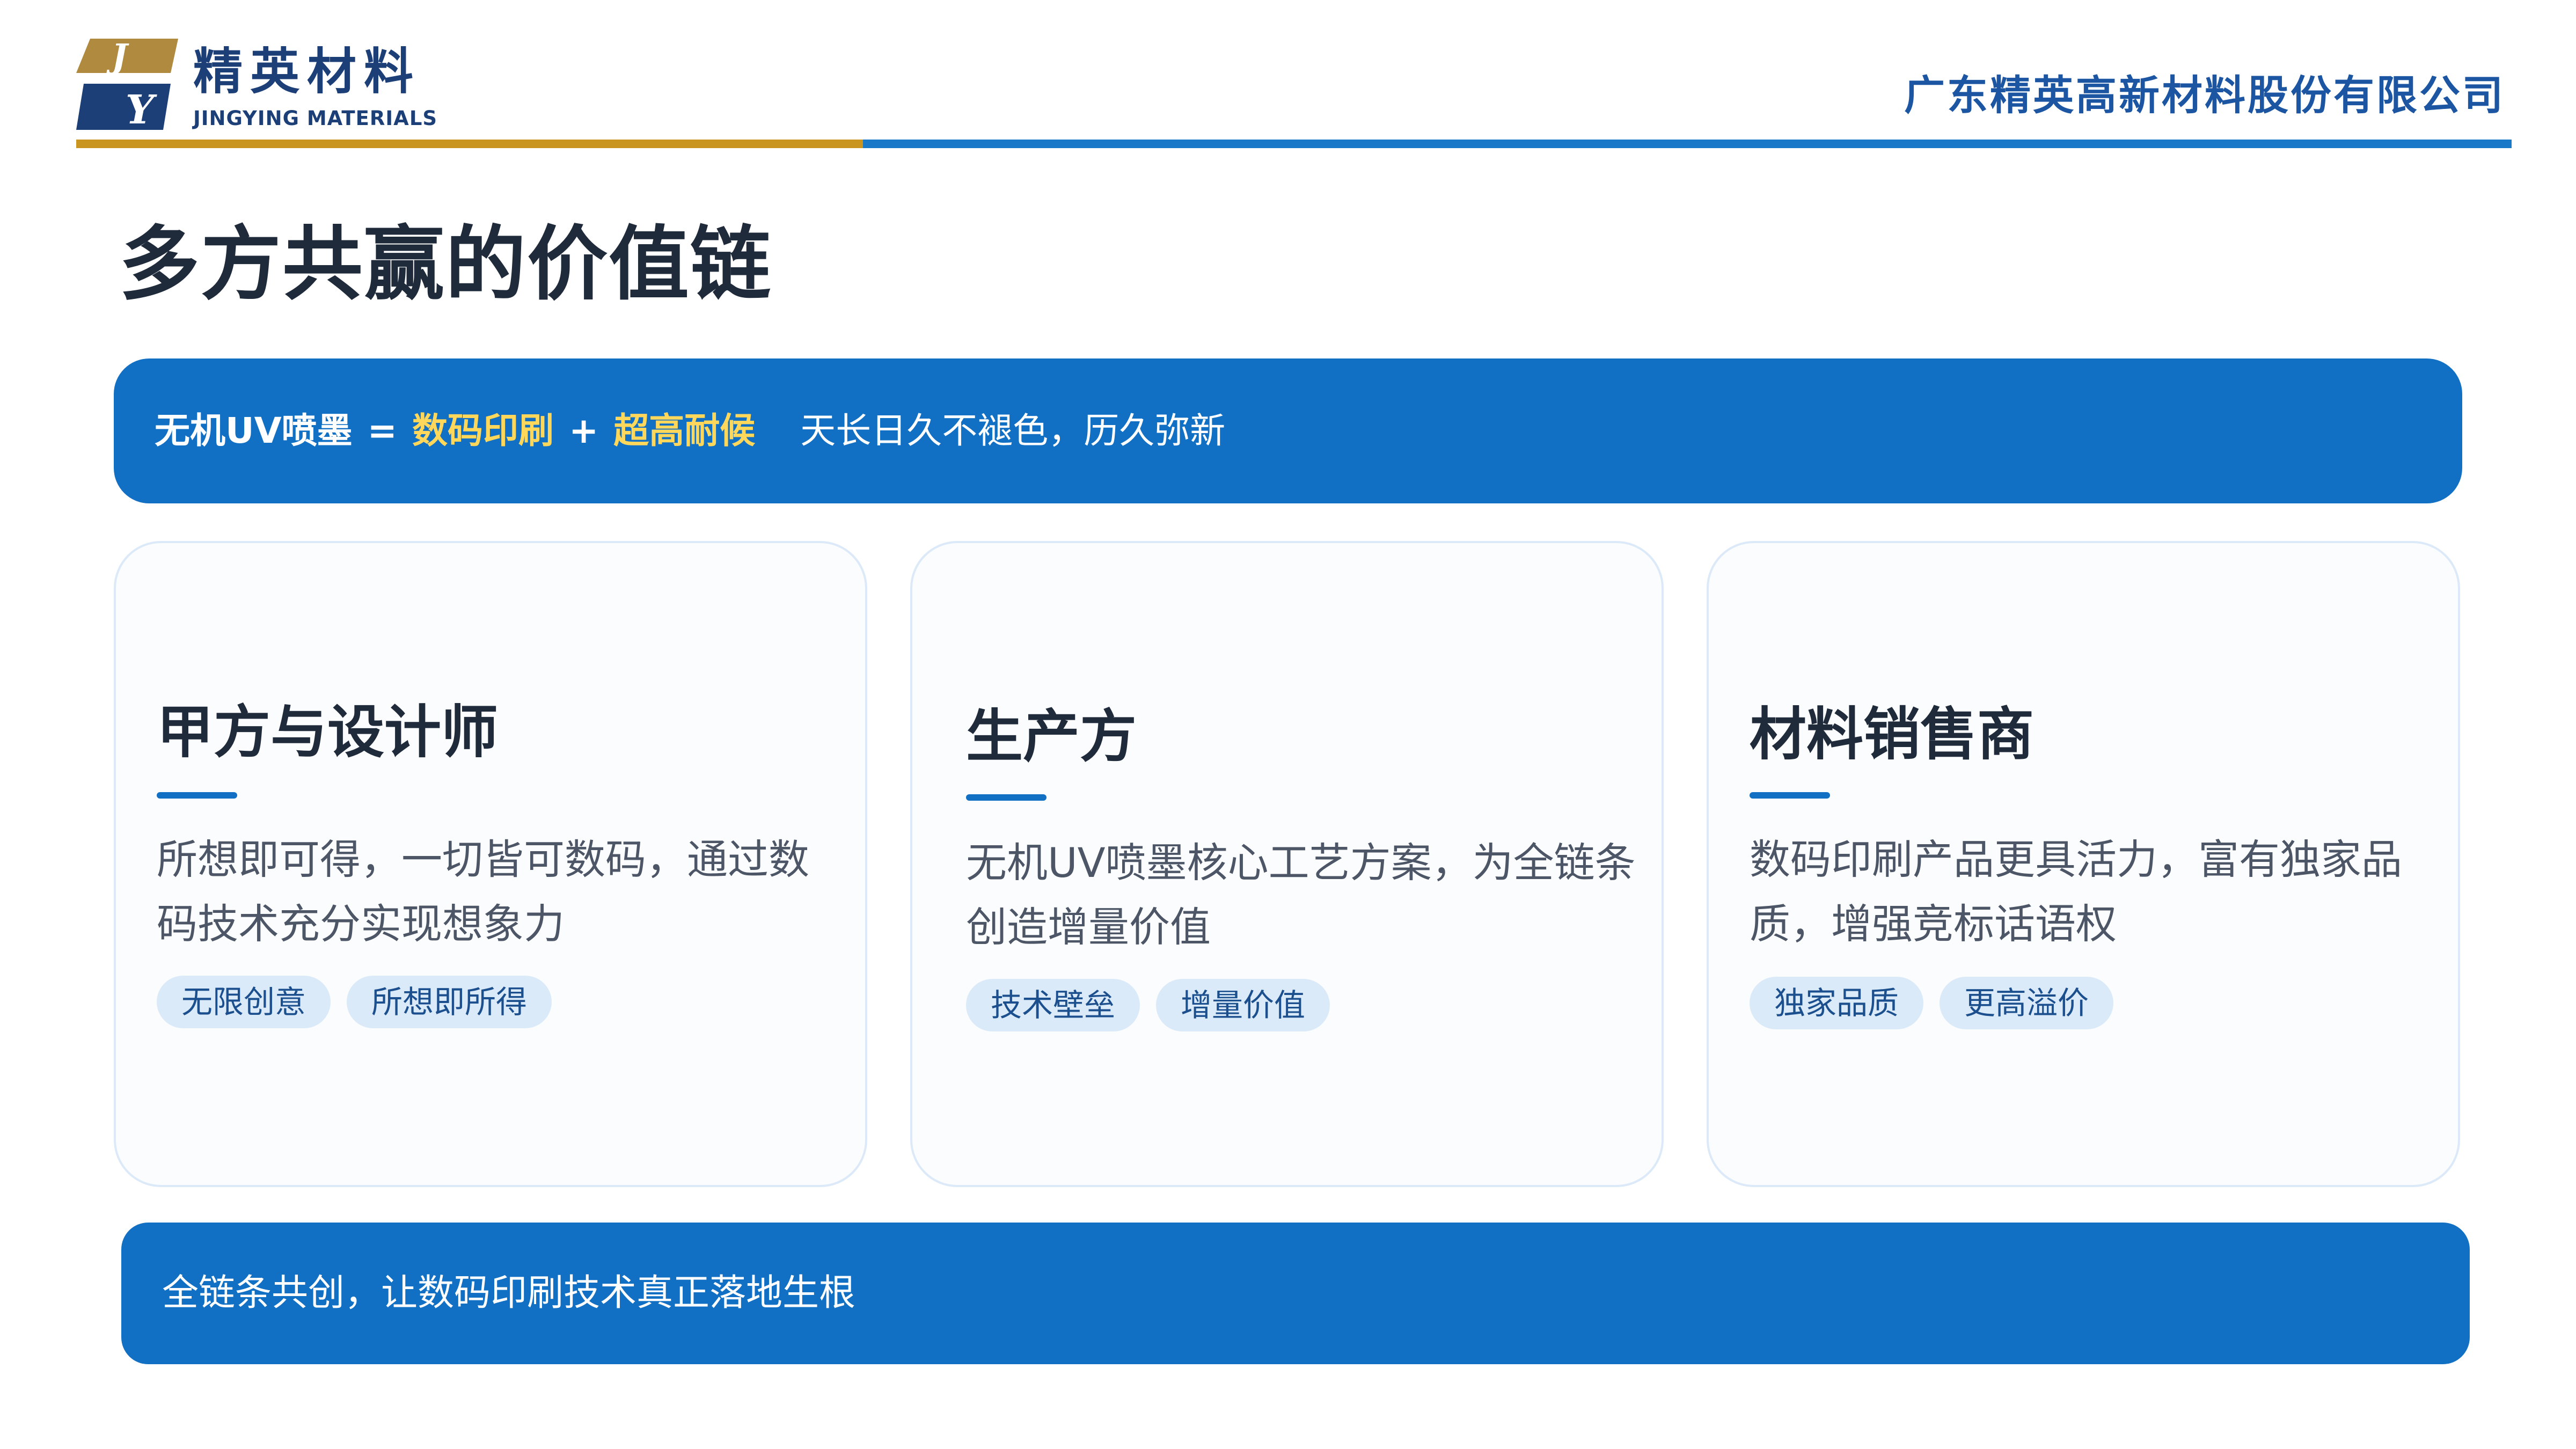  I want to click on formula-equals: =, so click(382, 430).